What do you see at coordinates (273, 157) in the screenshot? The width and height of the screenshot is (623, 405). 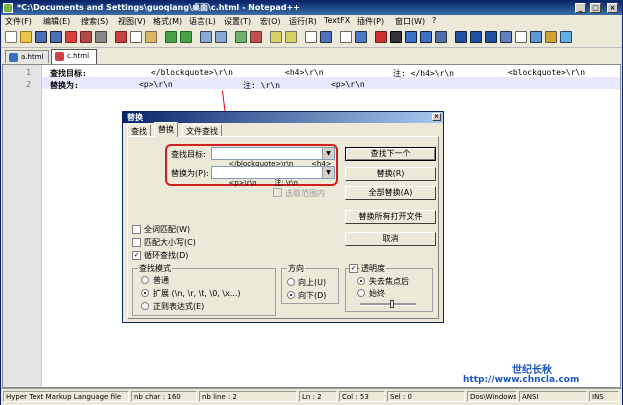 I see `find-input: </blockquote>\r\n <h4> ▼` at bounding box center [273, 157].